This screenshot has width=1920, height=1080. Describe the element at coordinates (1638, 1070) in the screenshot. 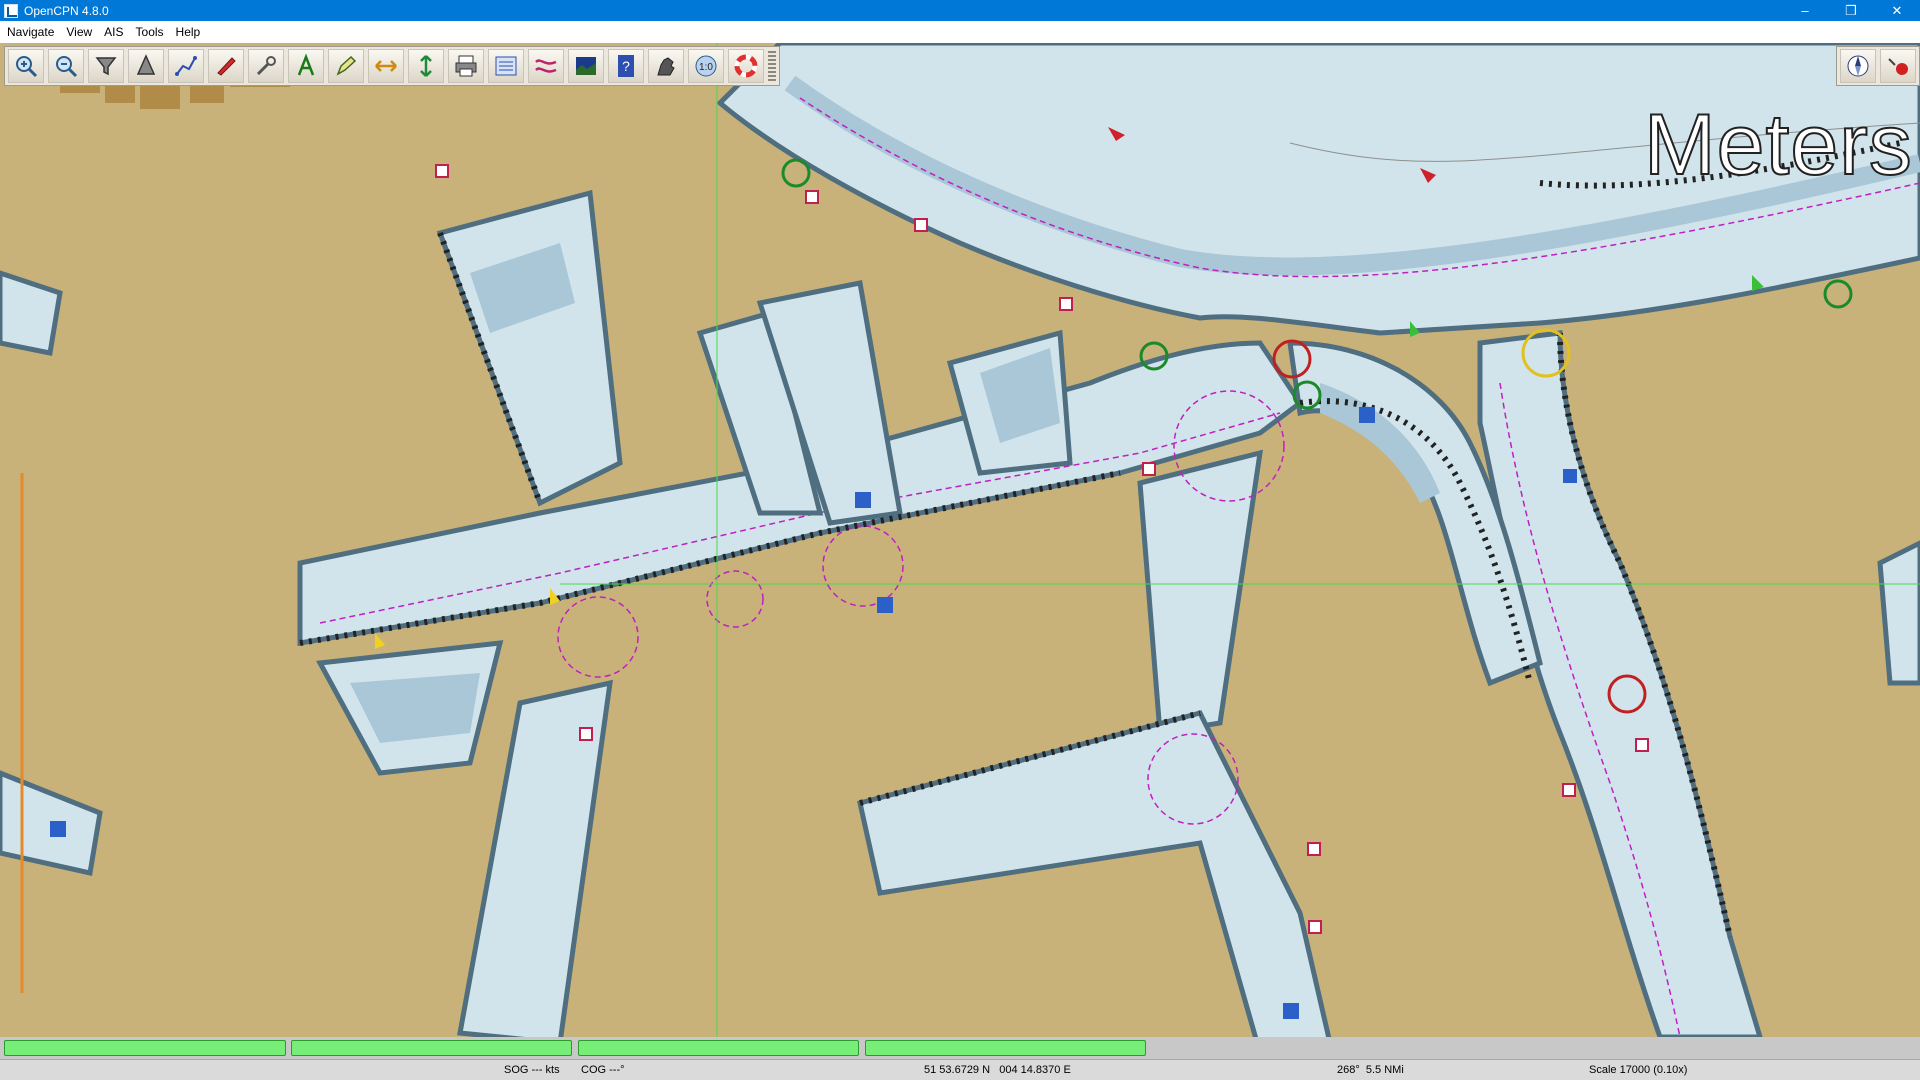

I see `scale-readout: Scale 17000 (0.10x)` at that location.